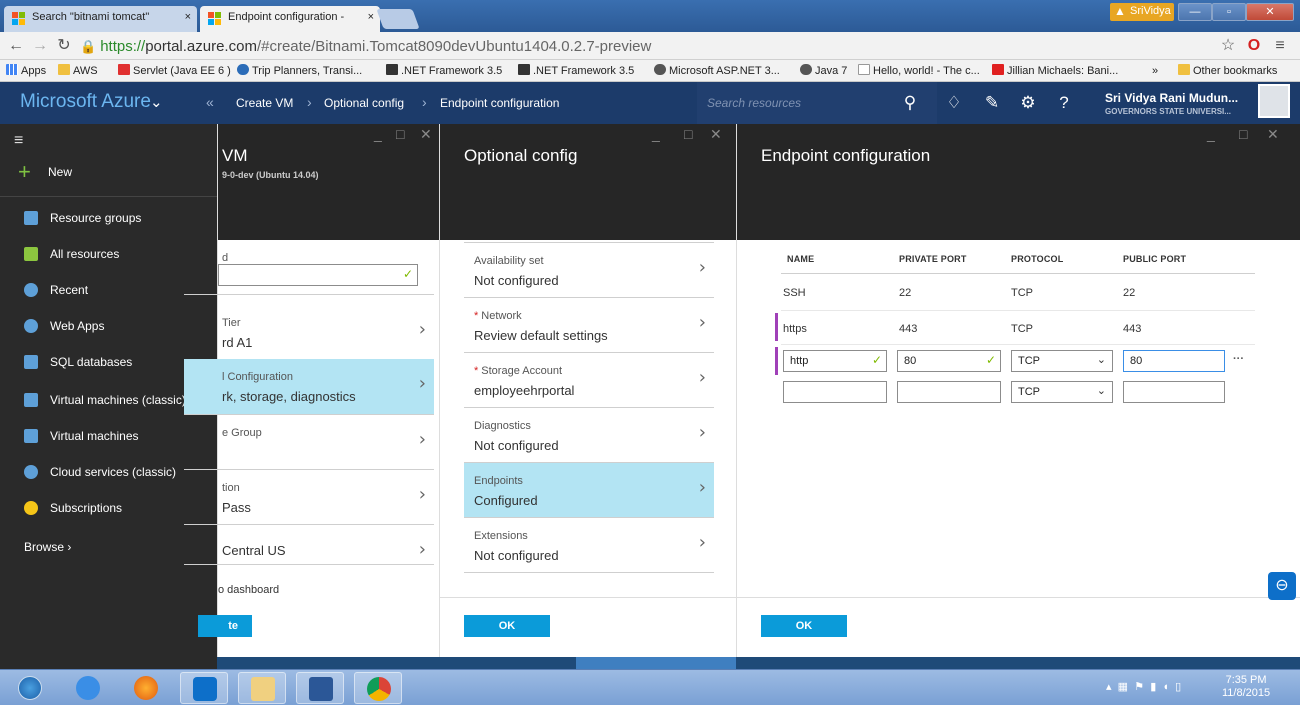 The width and height of the screenshot is (1300, 705). What do you see at coordinates (18, 141) in the screenshot?
I see `hamburger-icon: ≡` at bounding box center [18, 141].